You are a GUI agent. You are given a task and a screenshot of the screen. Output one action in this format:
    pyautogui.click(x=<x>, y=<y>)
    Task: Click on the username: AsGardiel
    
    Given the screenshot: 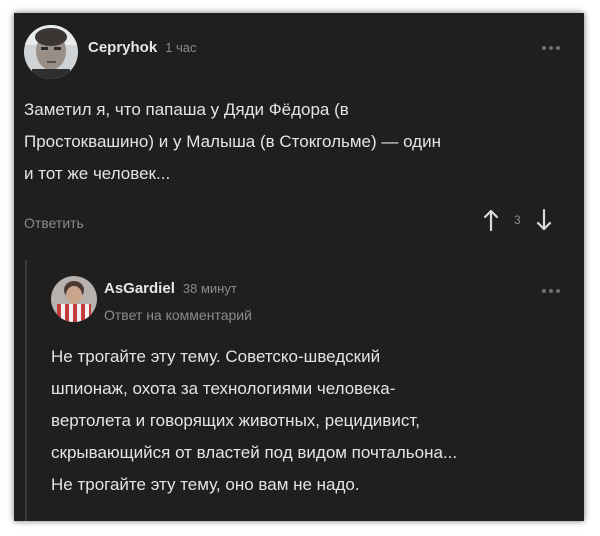 What is the action you would take?
    pyautogui.click(x=139, y=288)
    